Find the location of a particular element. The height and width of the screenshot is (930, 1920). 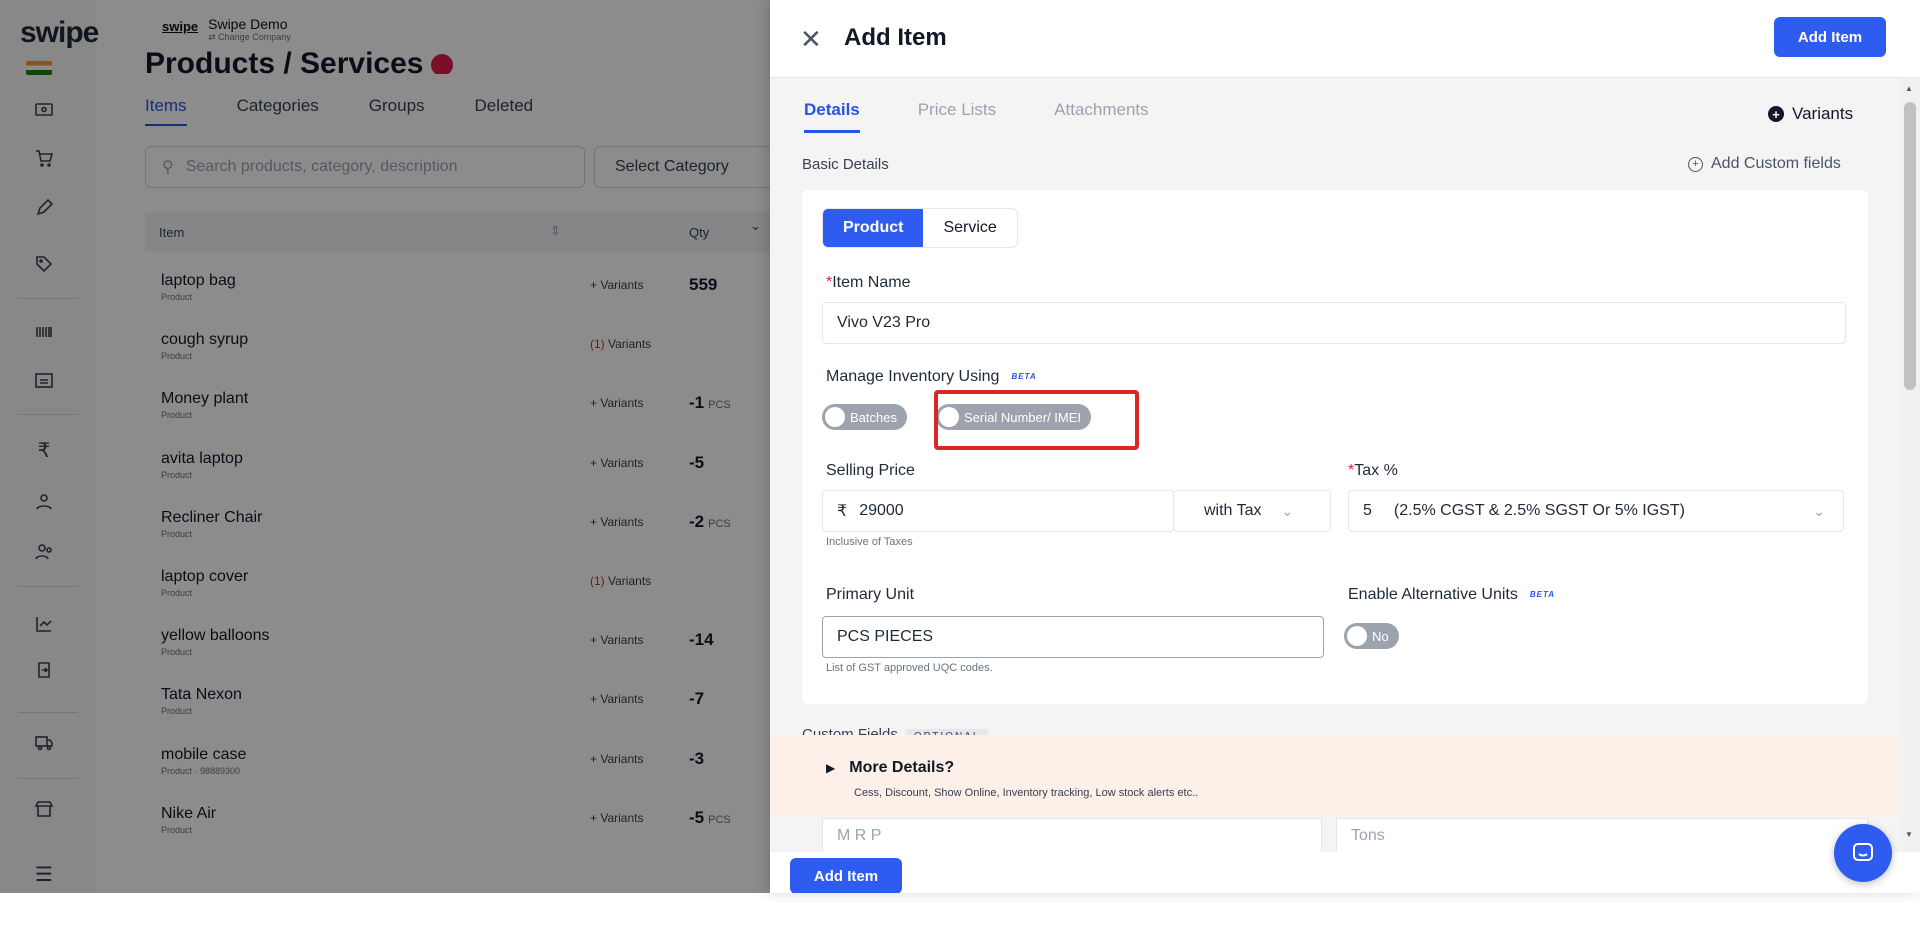

tax-value: 5 is located at coordinates (1367, 510).